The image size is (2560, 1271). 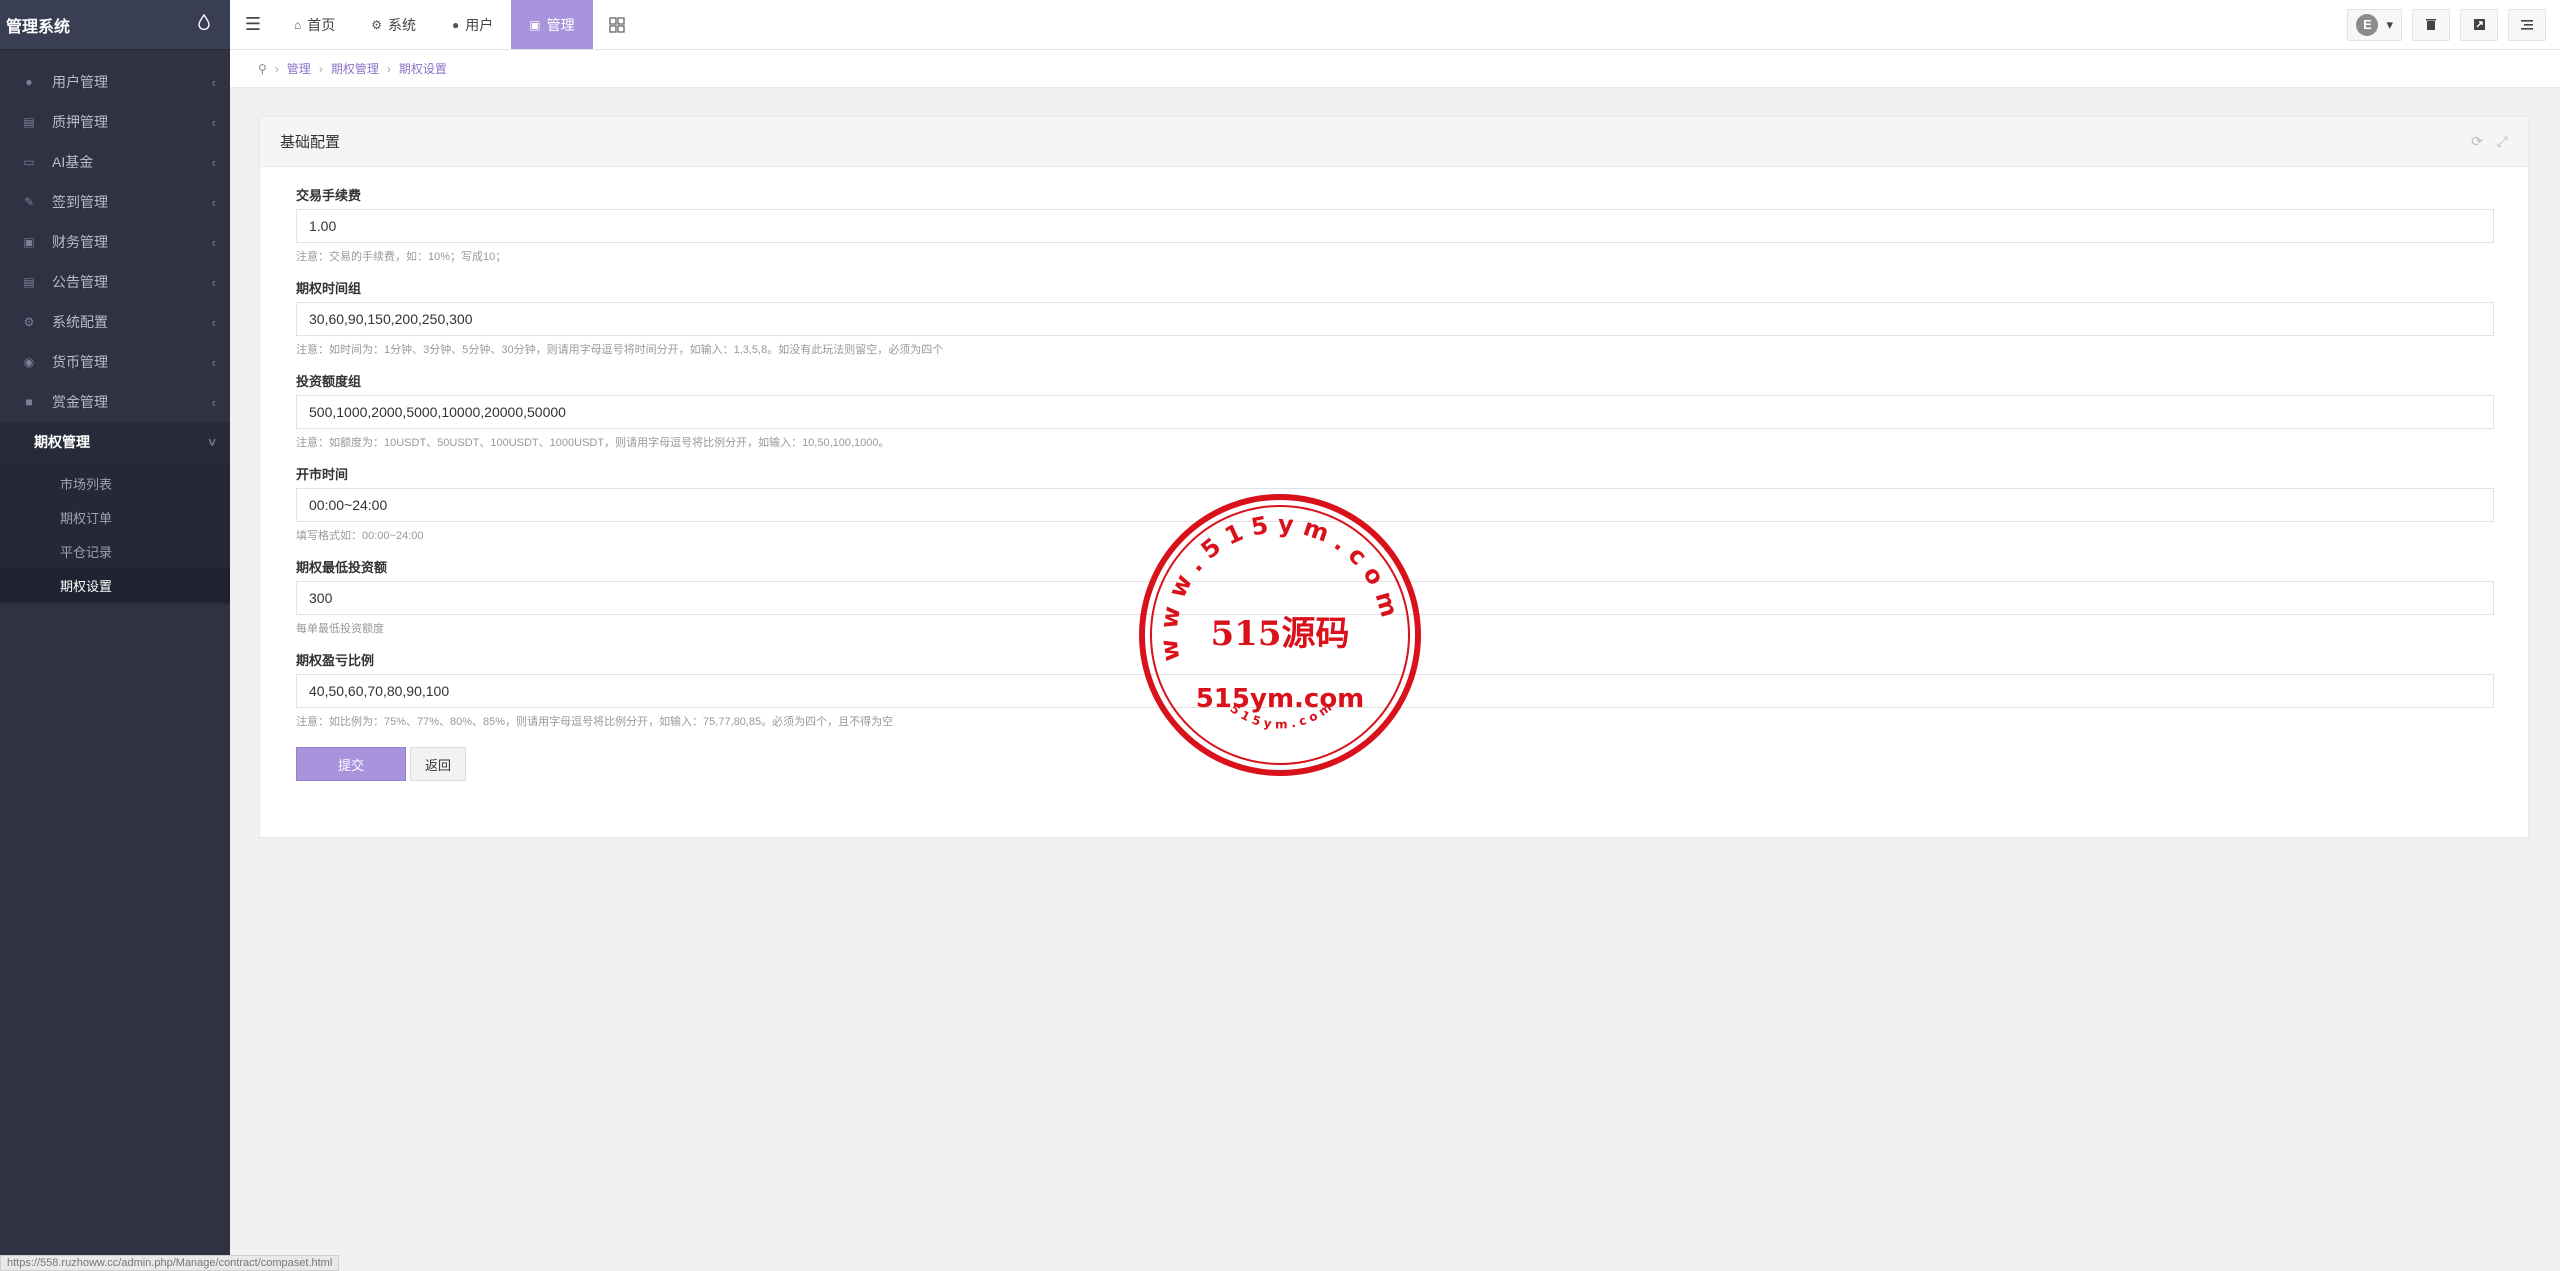 I want to click on sidebar-item-label: 系统配置, so click(x=80, y=322).